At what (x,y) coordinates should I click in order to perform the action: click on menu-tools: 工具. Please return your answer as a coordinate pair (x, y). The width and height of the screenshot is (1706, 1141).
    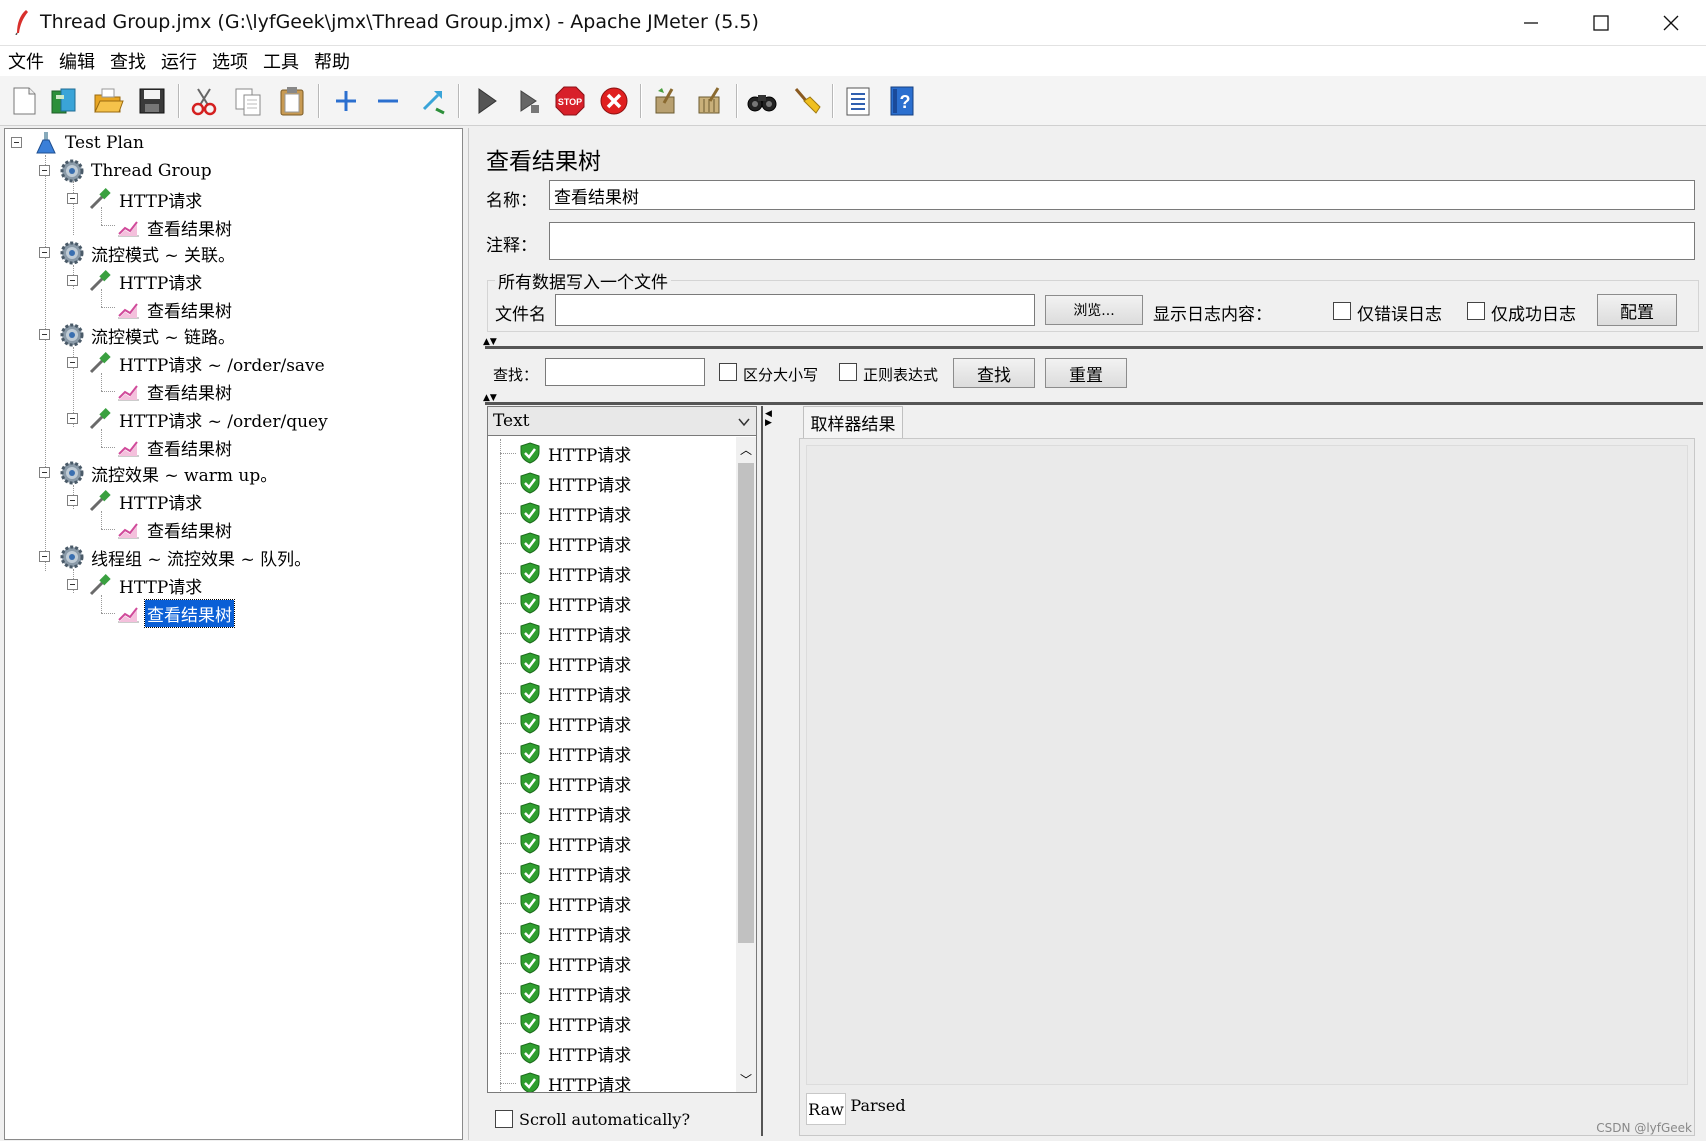
    Looking at the image, I should click on (281, 61).